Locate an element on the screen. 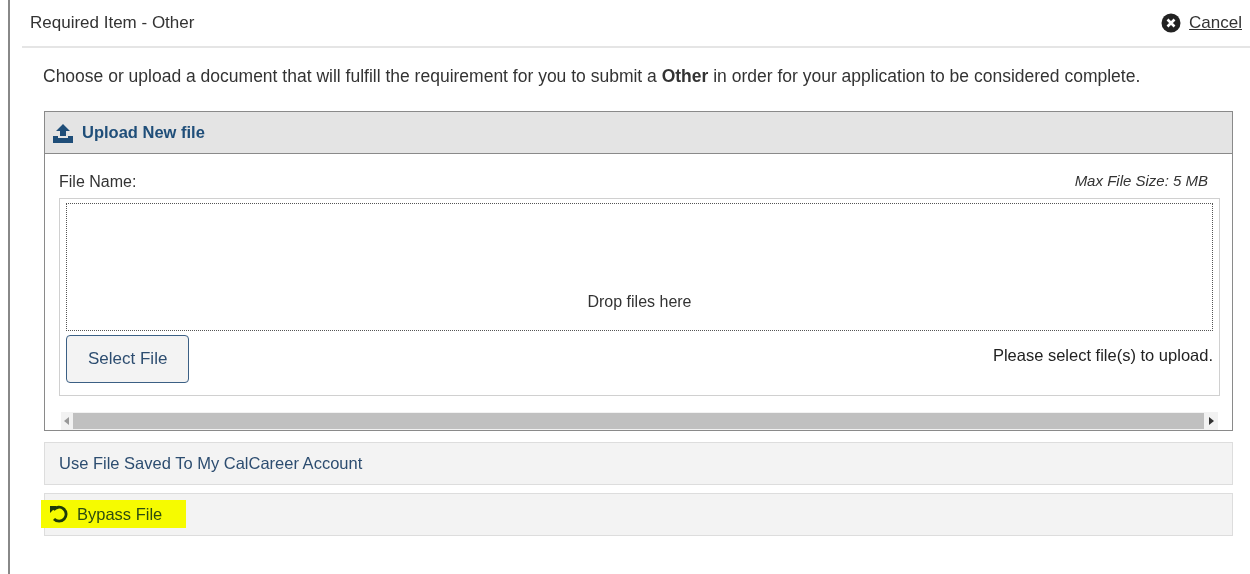 This screenshot has width=1250, height=574. panel-heading: Upload New file is located at coordinates (143, 132).